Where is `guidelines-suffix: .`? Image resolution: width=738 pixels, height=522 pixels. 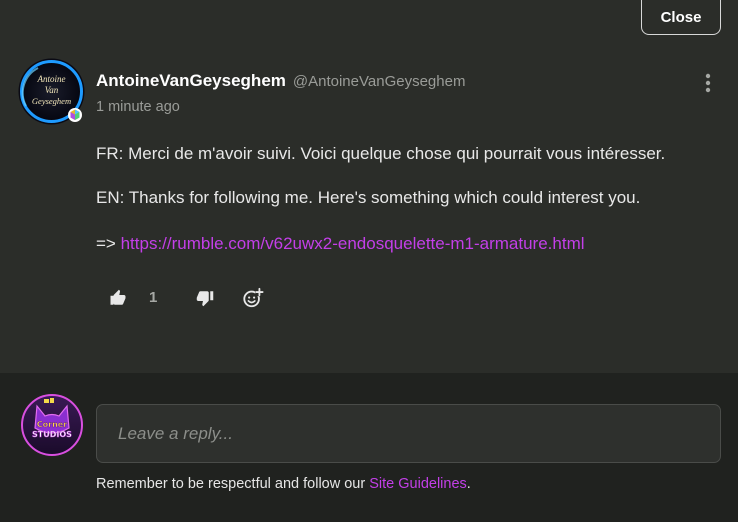 guidelines-suffix: . is located at coordinates (468, 484).